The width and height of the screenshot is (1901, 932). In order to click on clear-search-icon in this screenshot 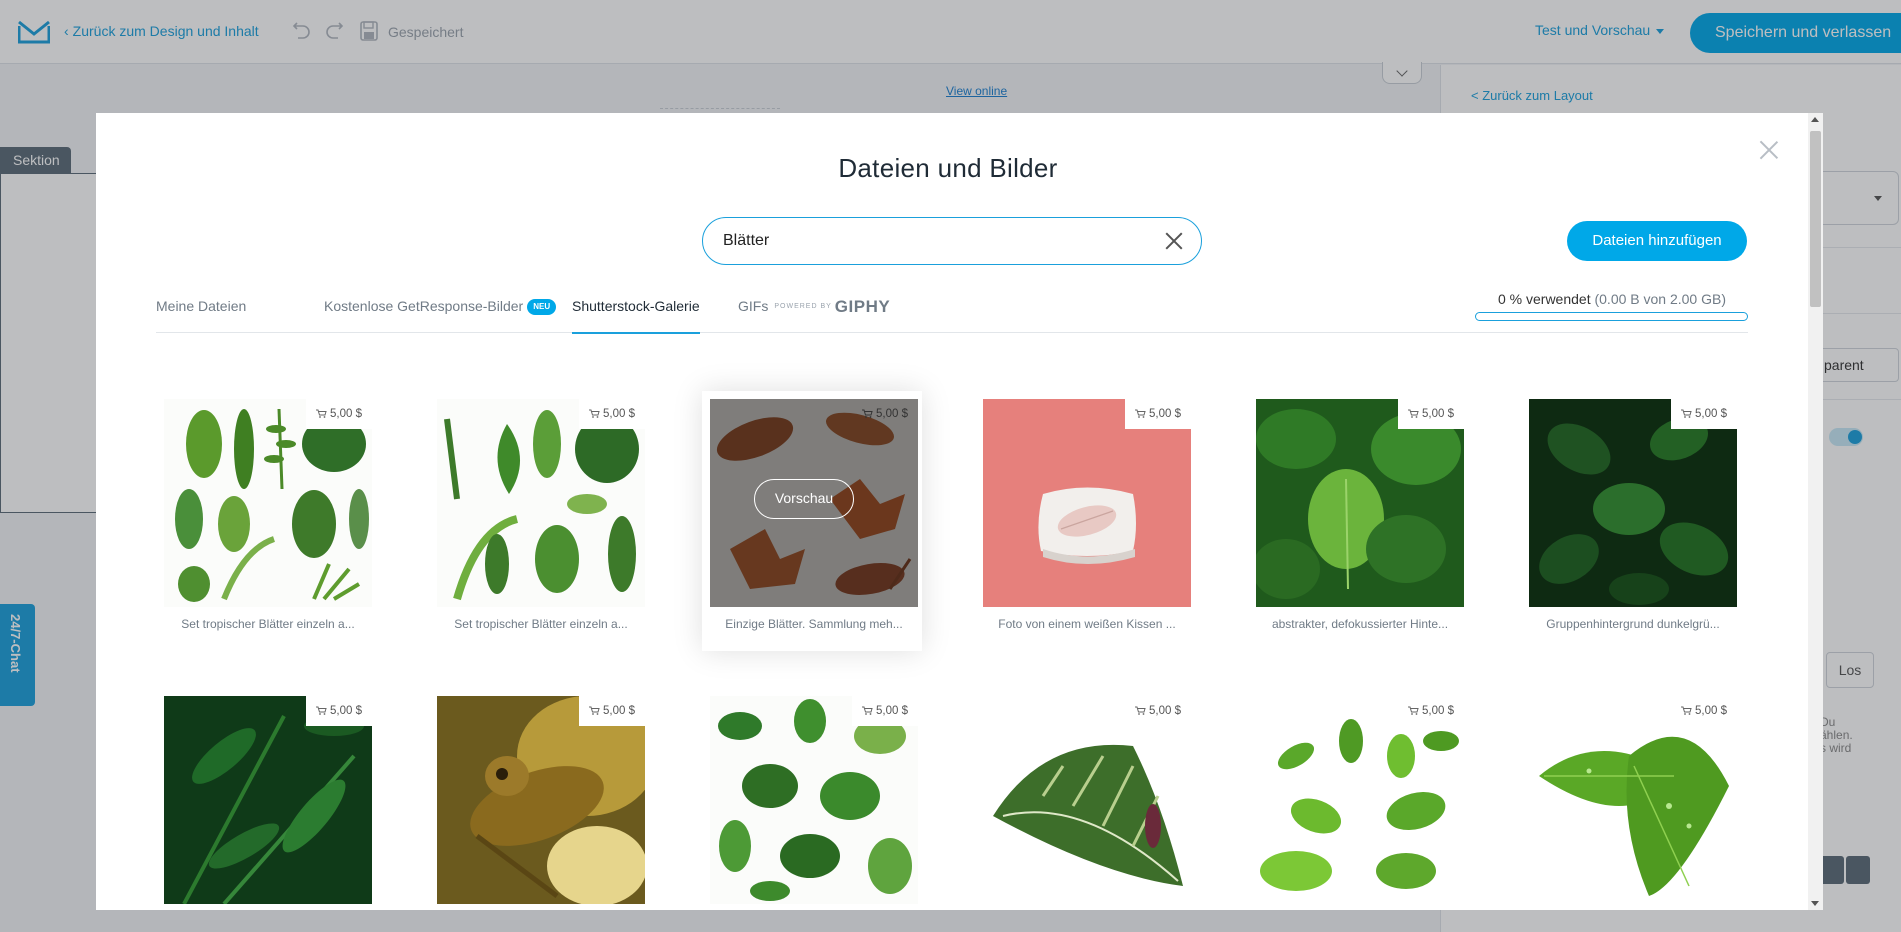, I will do `click(1174, 241)`.